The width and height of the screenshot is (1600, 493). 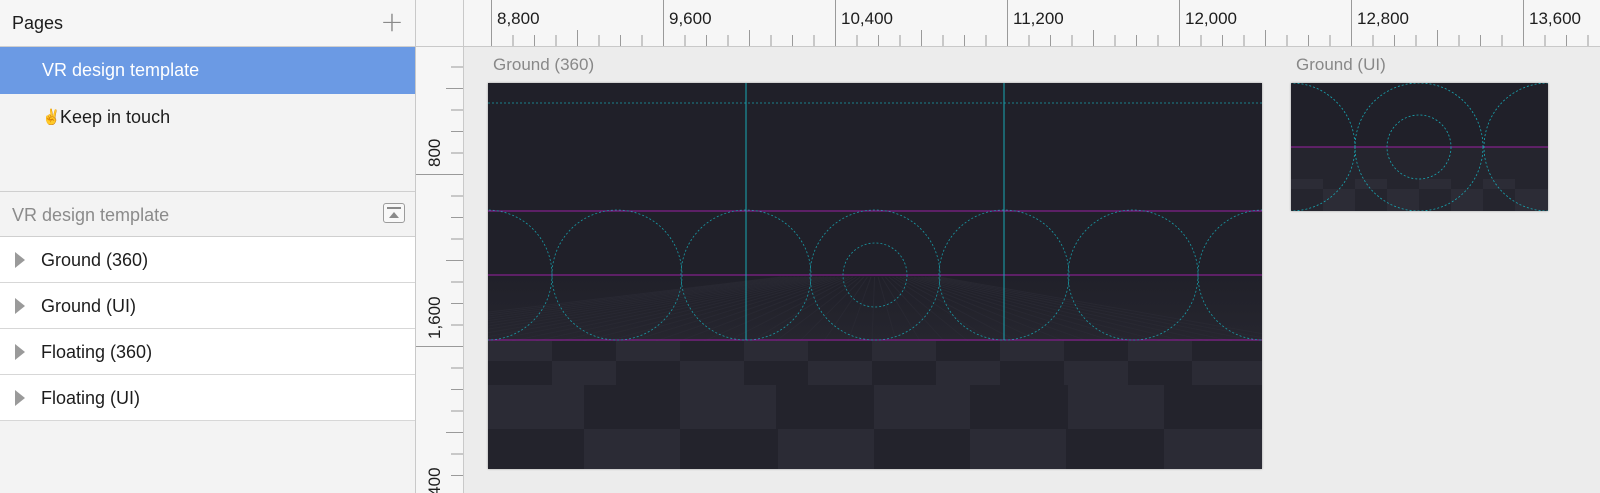 I want to click on page-item-vr-design-template: VR design template, so click(x=207, y=70).